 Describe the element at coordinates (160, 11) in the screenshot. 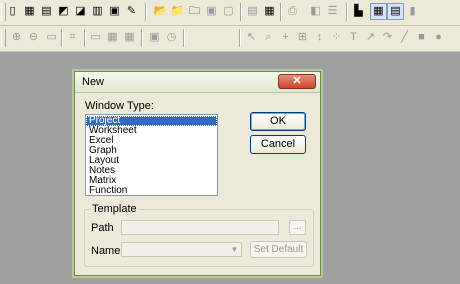

I see `open-icon: 📂` at that location.